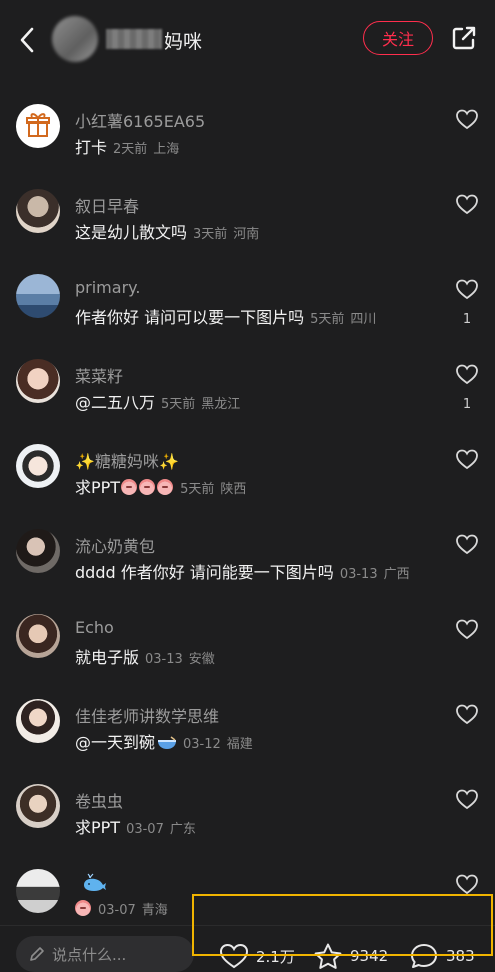  What do you see at coordinates (247, 211) in the screenshot?
I see `comment-item: 叙日早春 这是幼儿散文吗 3天前 河南` at bounding box center [247, 211].